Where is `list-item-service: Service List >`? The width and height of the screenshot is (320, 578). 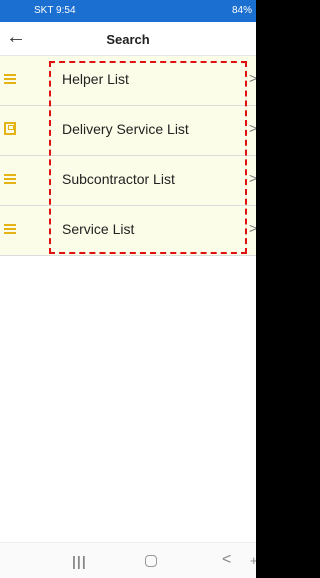
list-item-service: Service List > is located at coordinates (128, 231).